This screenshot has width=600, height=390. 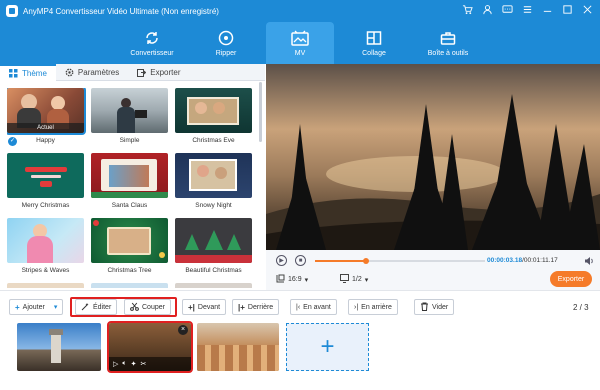 I want to click on theme-name: Simple, so click(x=129, y=140).